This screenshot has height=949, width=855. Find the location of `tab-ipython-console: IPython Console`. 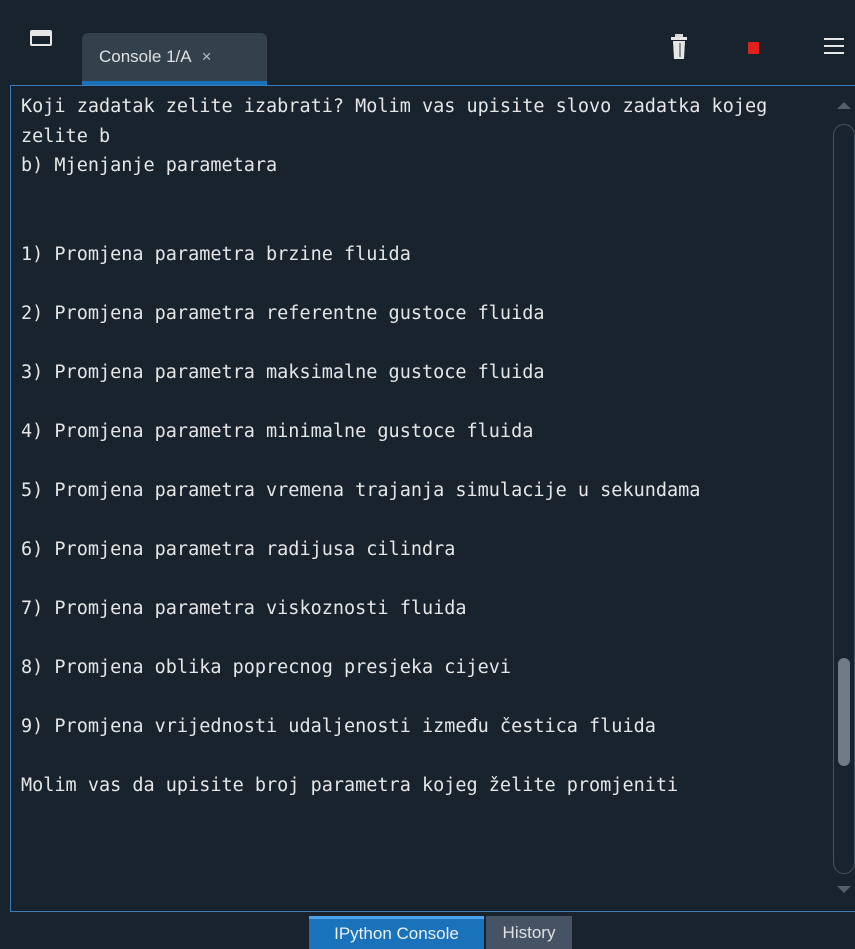

tab-ipython-console: IPython Console is located at coordinates (396, 932).